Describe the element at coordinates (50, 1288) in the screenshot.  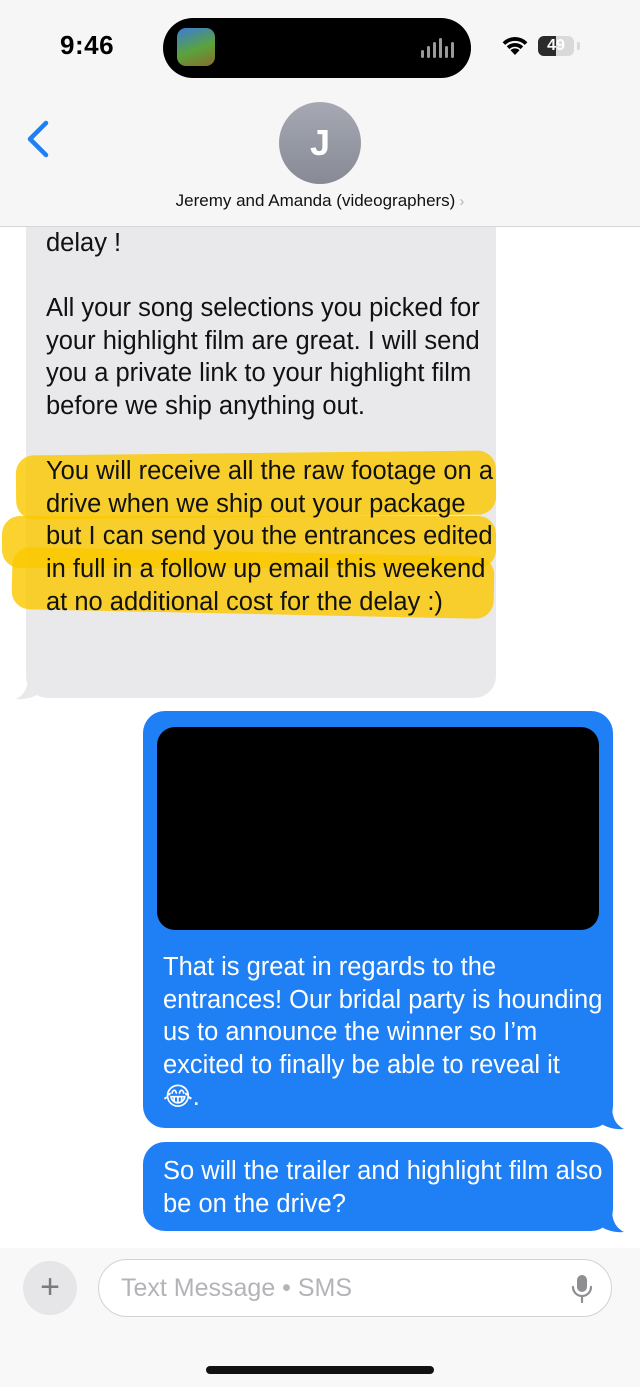
I see `add-attachment-button: +` at that location.